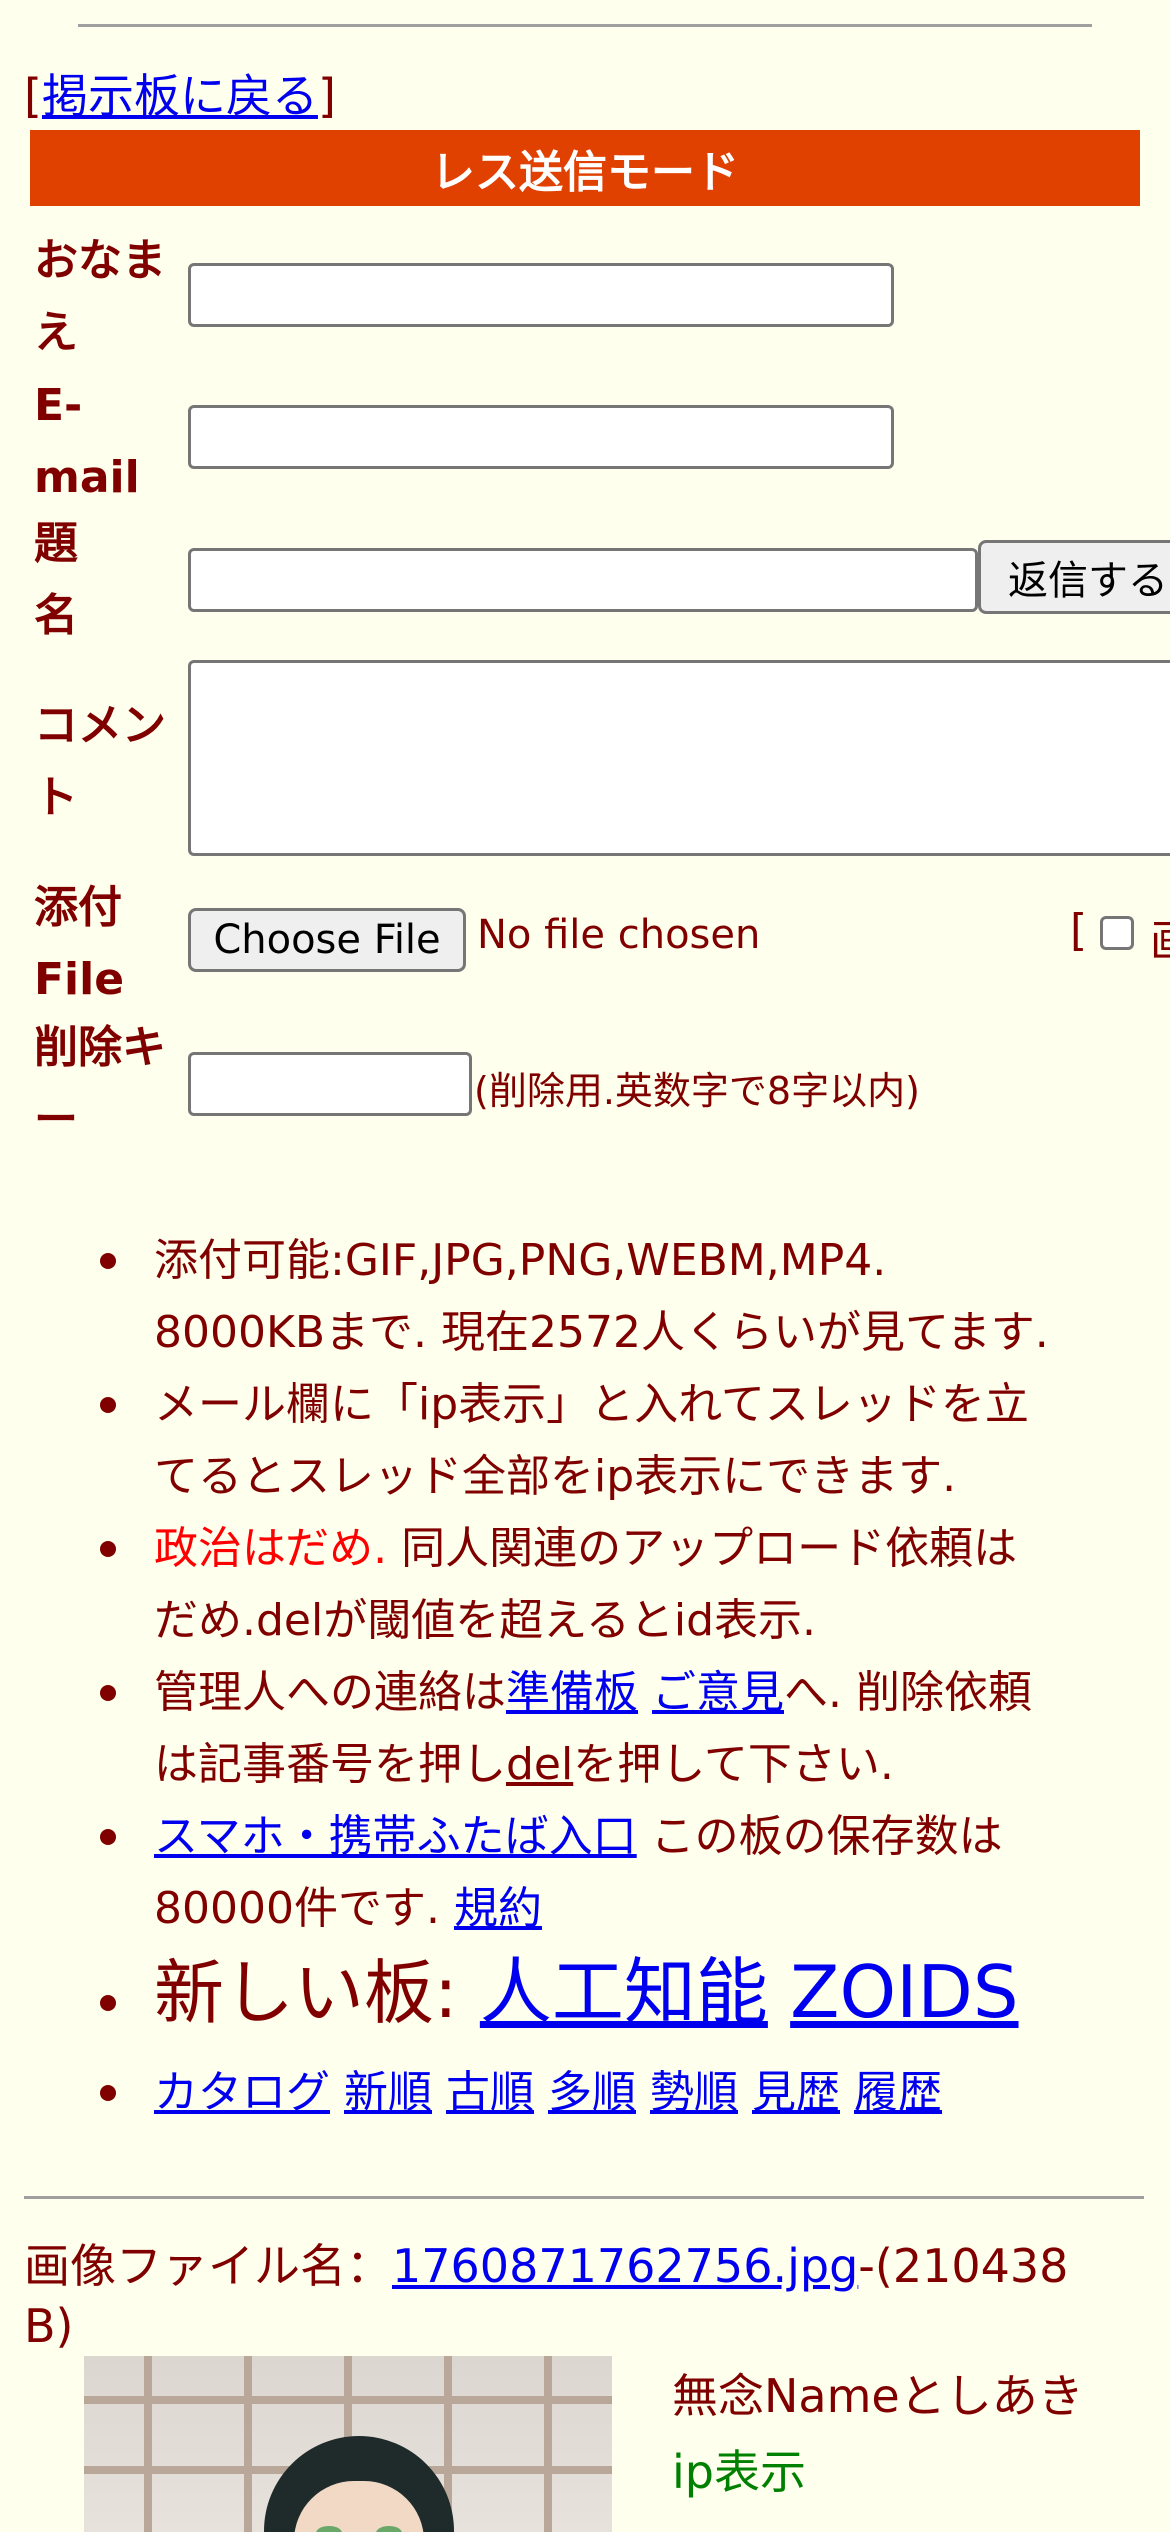 The width and height of the screenshot is (1170, 2532). What do you see at coordinates (100, 1084) in the screenshot?
I see `delete-key-label: 削除キ ー` at bounding box center [100, 1084].